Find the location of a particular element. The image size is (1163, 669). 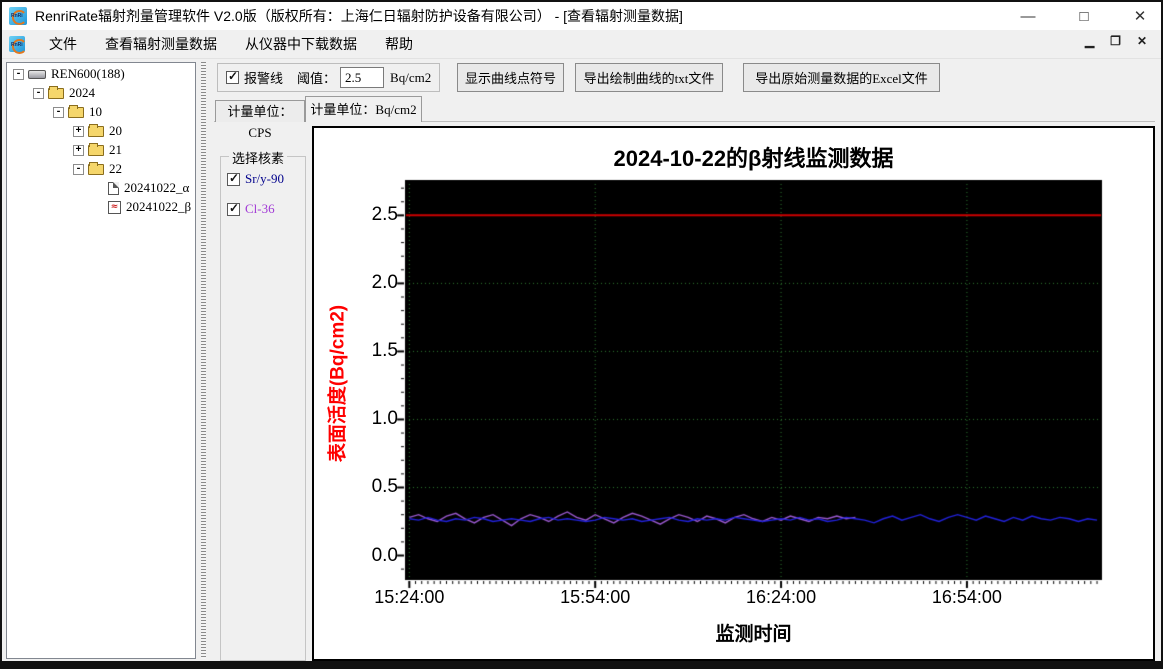

y-tick-label: 2.5 is located at coordinates (384, 215).